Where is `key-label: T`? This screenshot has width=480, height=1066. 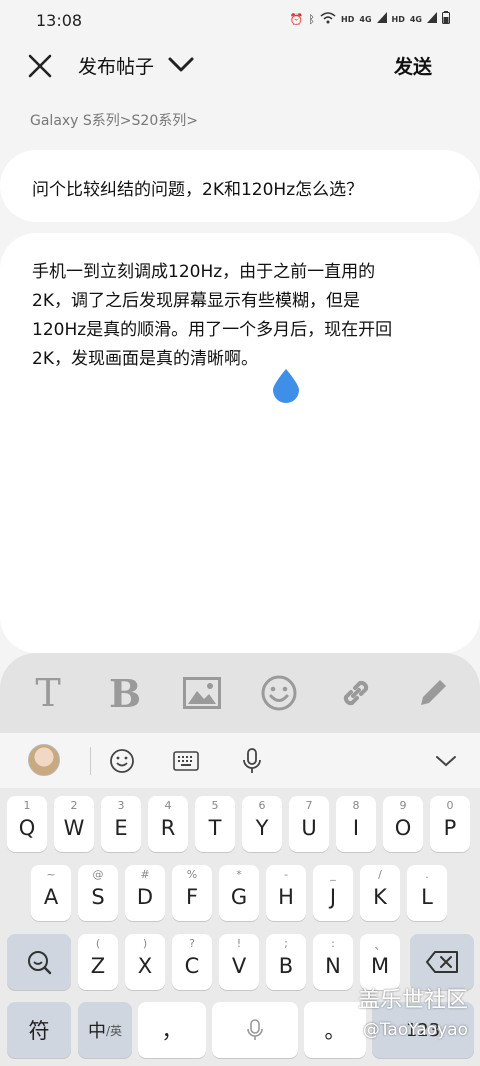 key-label: T is located at coordinates (215, 828).